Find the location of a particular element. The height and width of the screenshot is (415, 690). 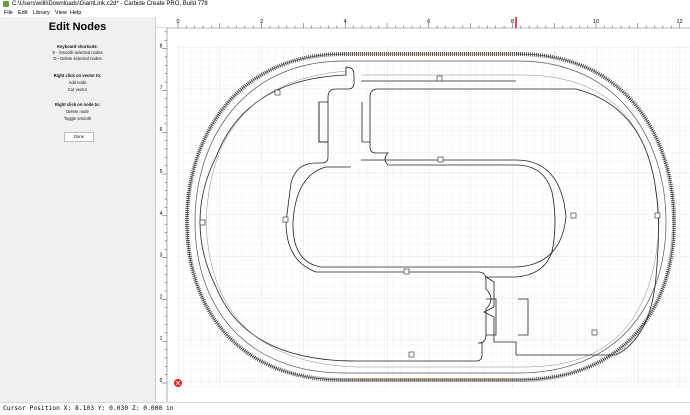

vector-add-node: Add node is located at coordinates (77, 82).